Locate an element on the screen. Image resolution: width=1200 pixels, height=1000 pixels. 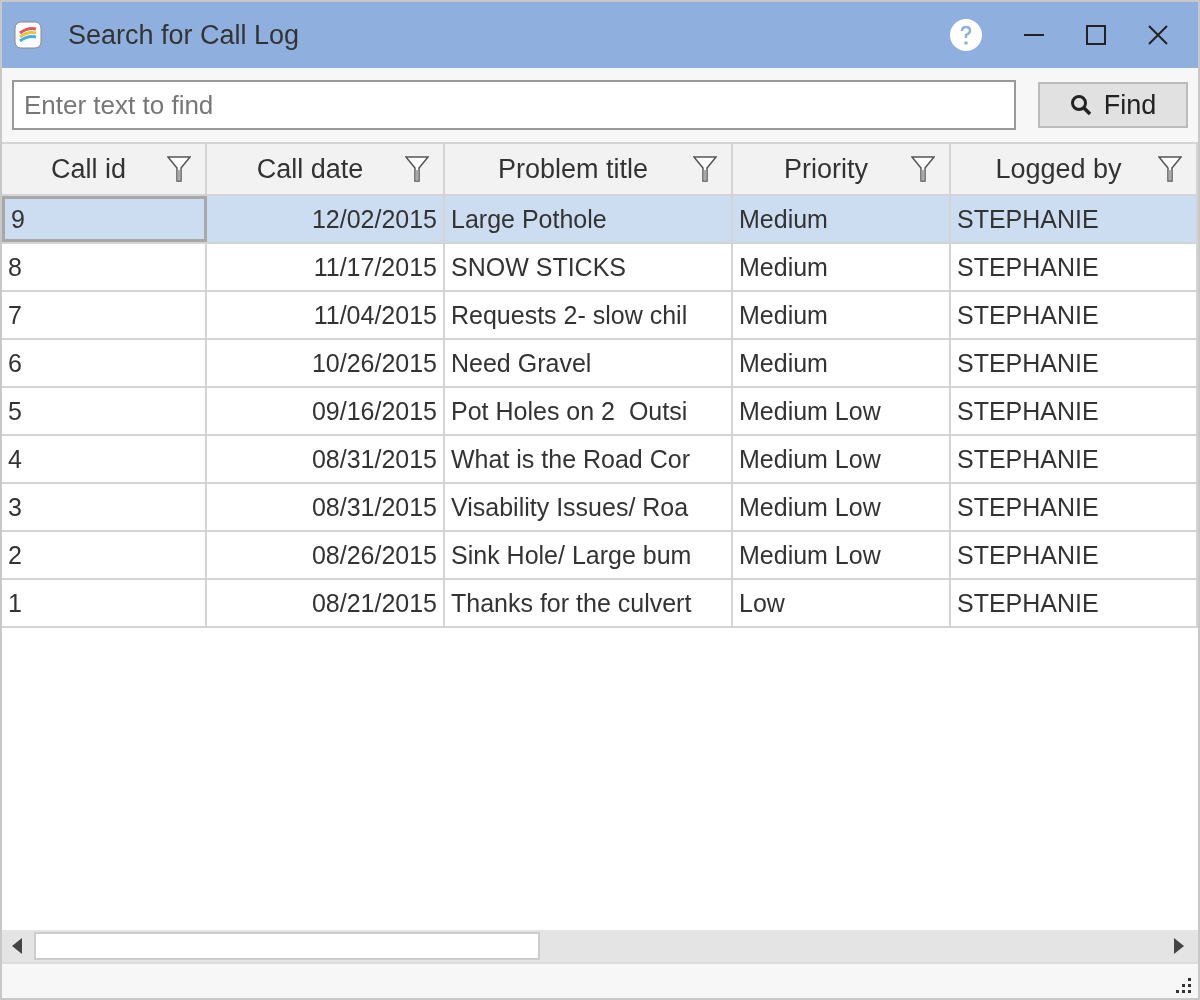
app-icon is located at coordinates (28, 35).